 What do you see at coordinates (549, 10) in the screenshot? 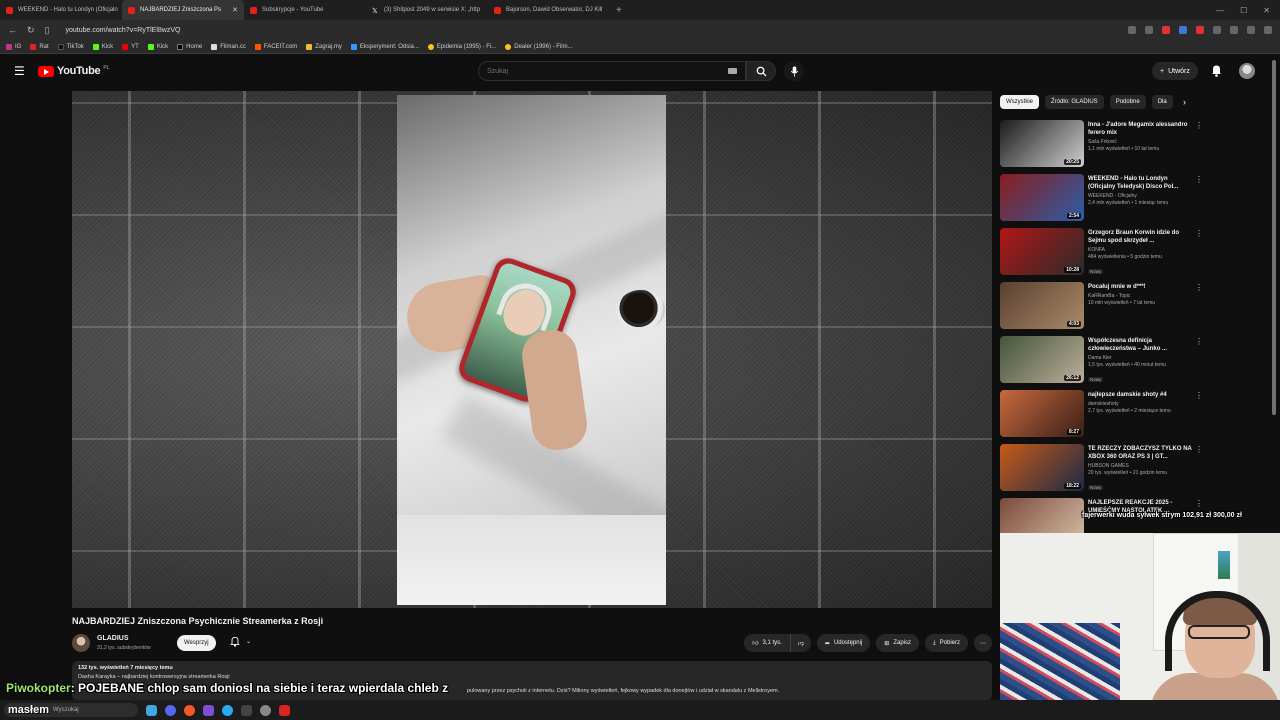
I see `browser-tab: Bajorson, Dawid Obserwator, DJ Kill` at bounding box center [549, 10].